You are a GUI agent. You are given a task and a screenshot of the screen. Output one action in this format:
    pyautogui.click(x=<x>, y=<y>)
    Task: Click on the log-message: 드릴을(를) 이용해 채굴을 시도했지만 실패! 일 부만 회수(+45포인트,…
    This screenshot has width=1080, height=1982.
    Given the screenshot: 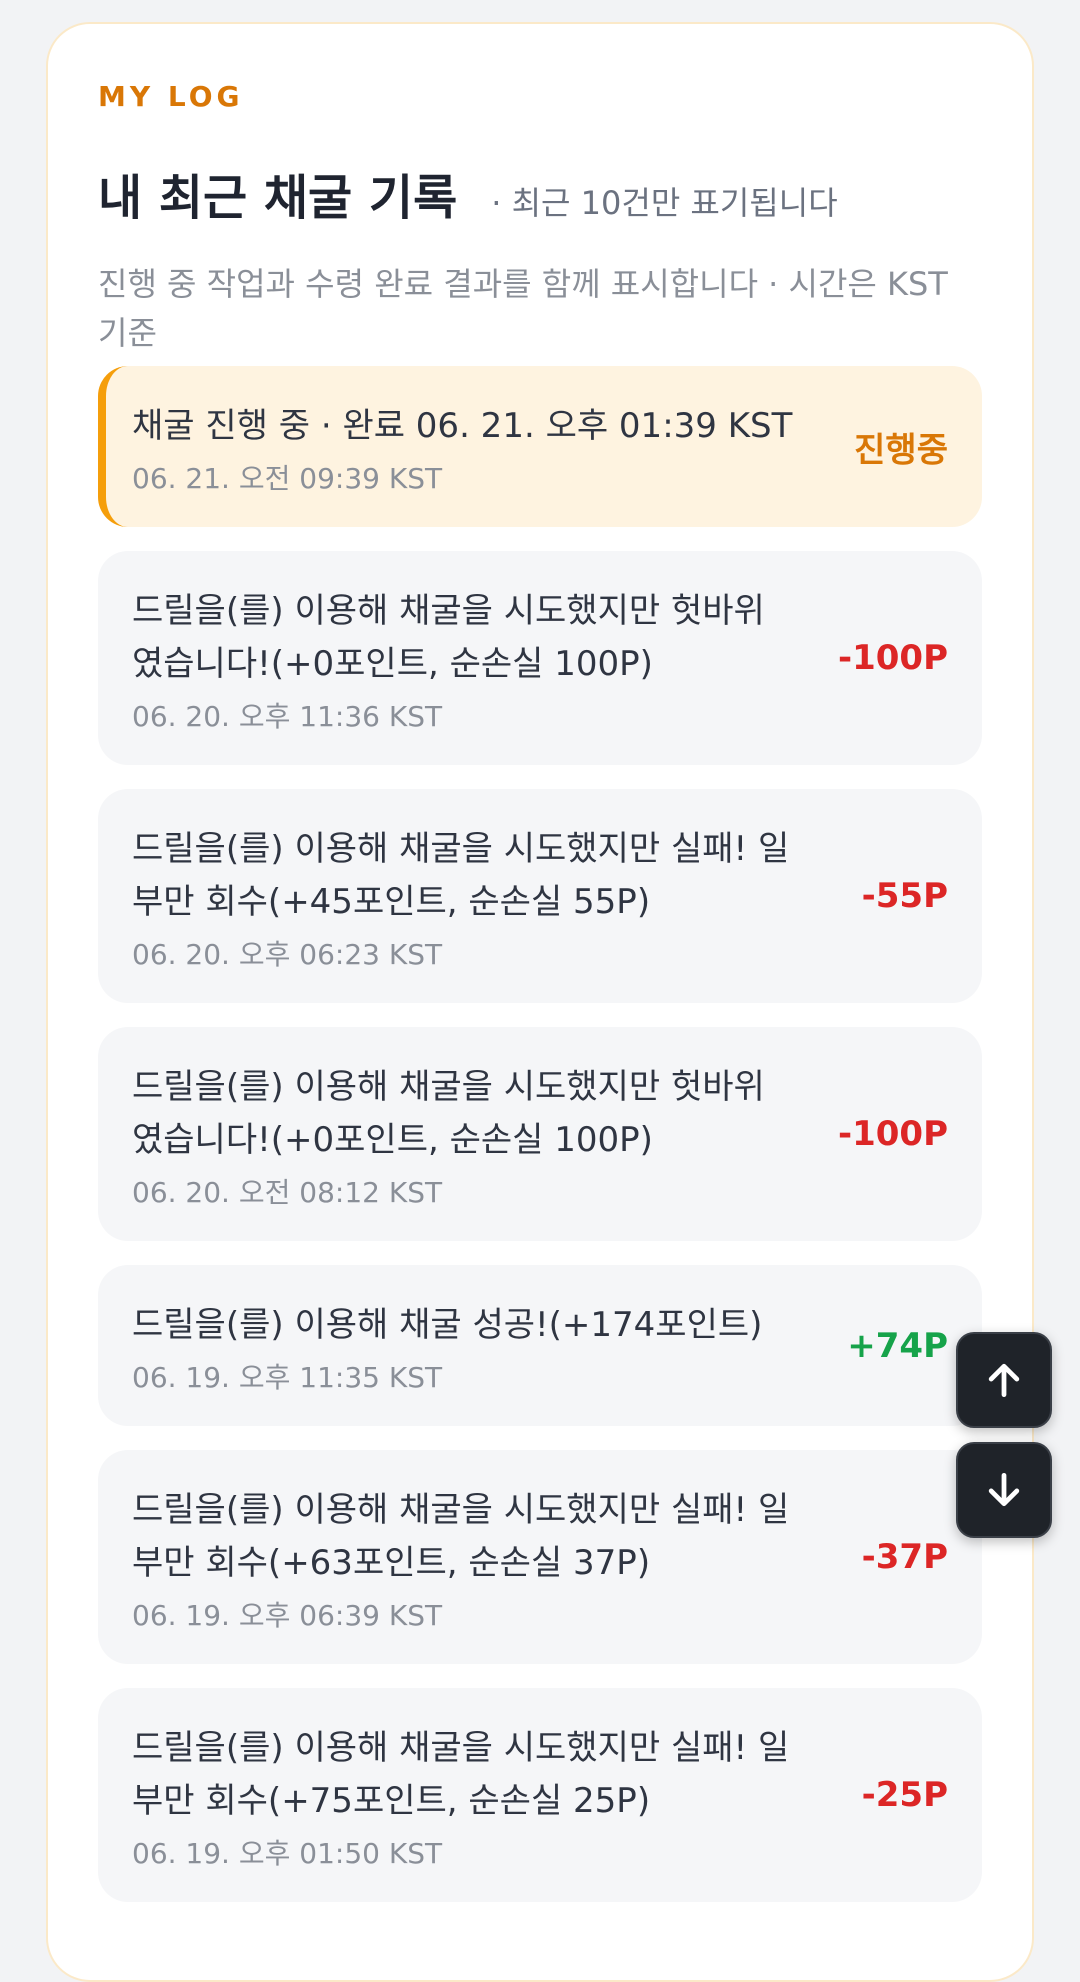 What is the action you would take?
    pyautogui.click(x=461, y=875)
    